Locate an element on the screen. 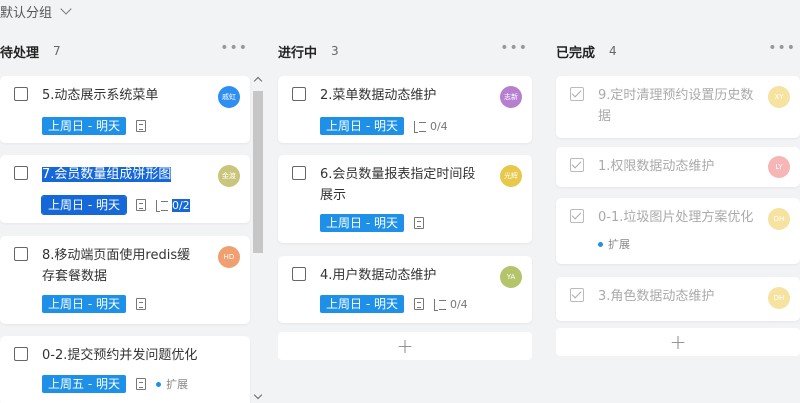 This screenshot has width=800, height=403. task-card: 7.会员数量组成饼形图 金渡 上周日 - 明天 0/2 is located at coordinates (125, 189).